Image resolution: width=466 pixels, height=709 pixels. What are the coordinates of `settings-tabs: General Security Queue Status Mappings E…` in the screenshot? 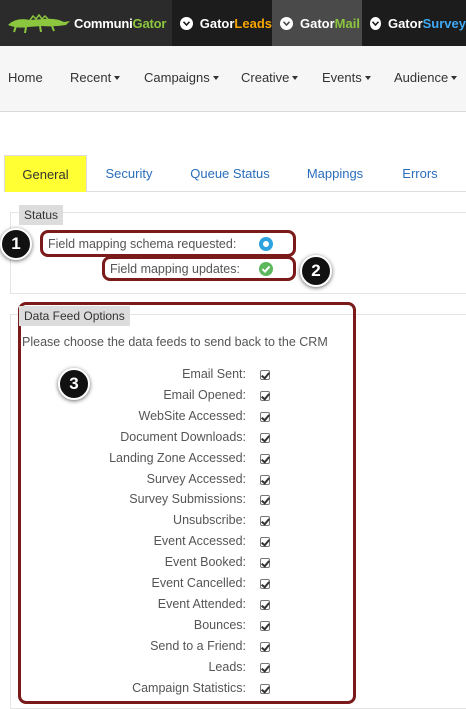 It's located at (235, 173).